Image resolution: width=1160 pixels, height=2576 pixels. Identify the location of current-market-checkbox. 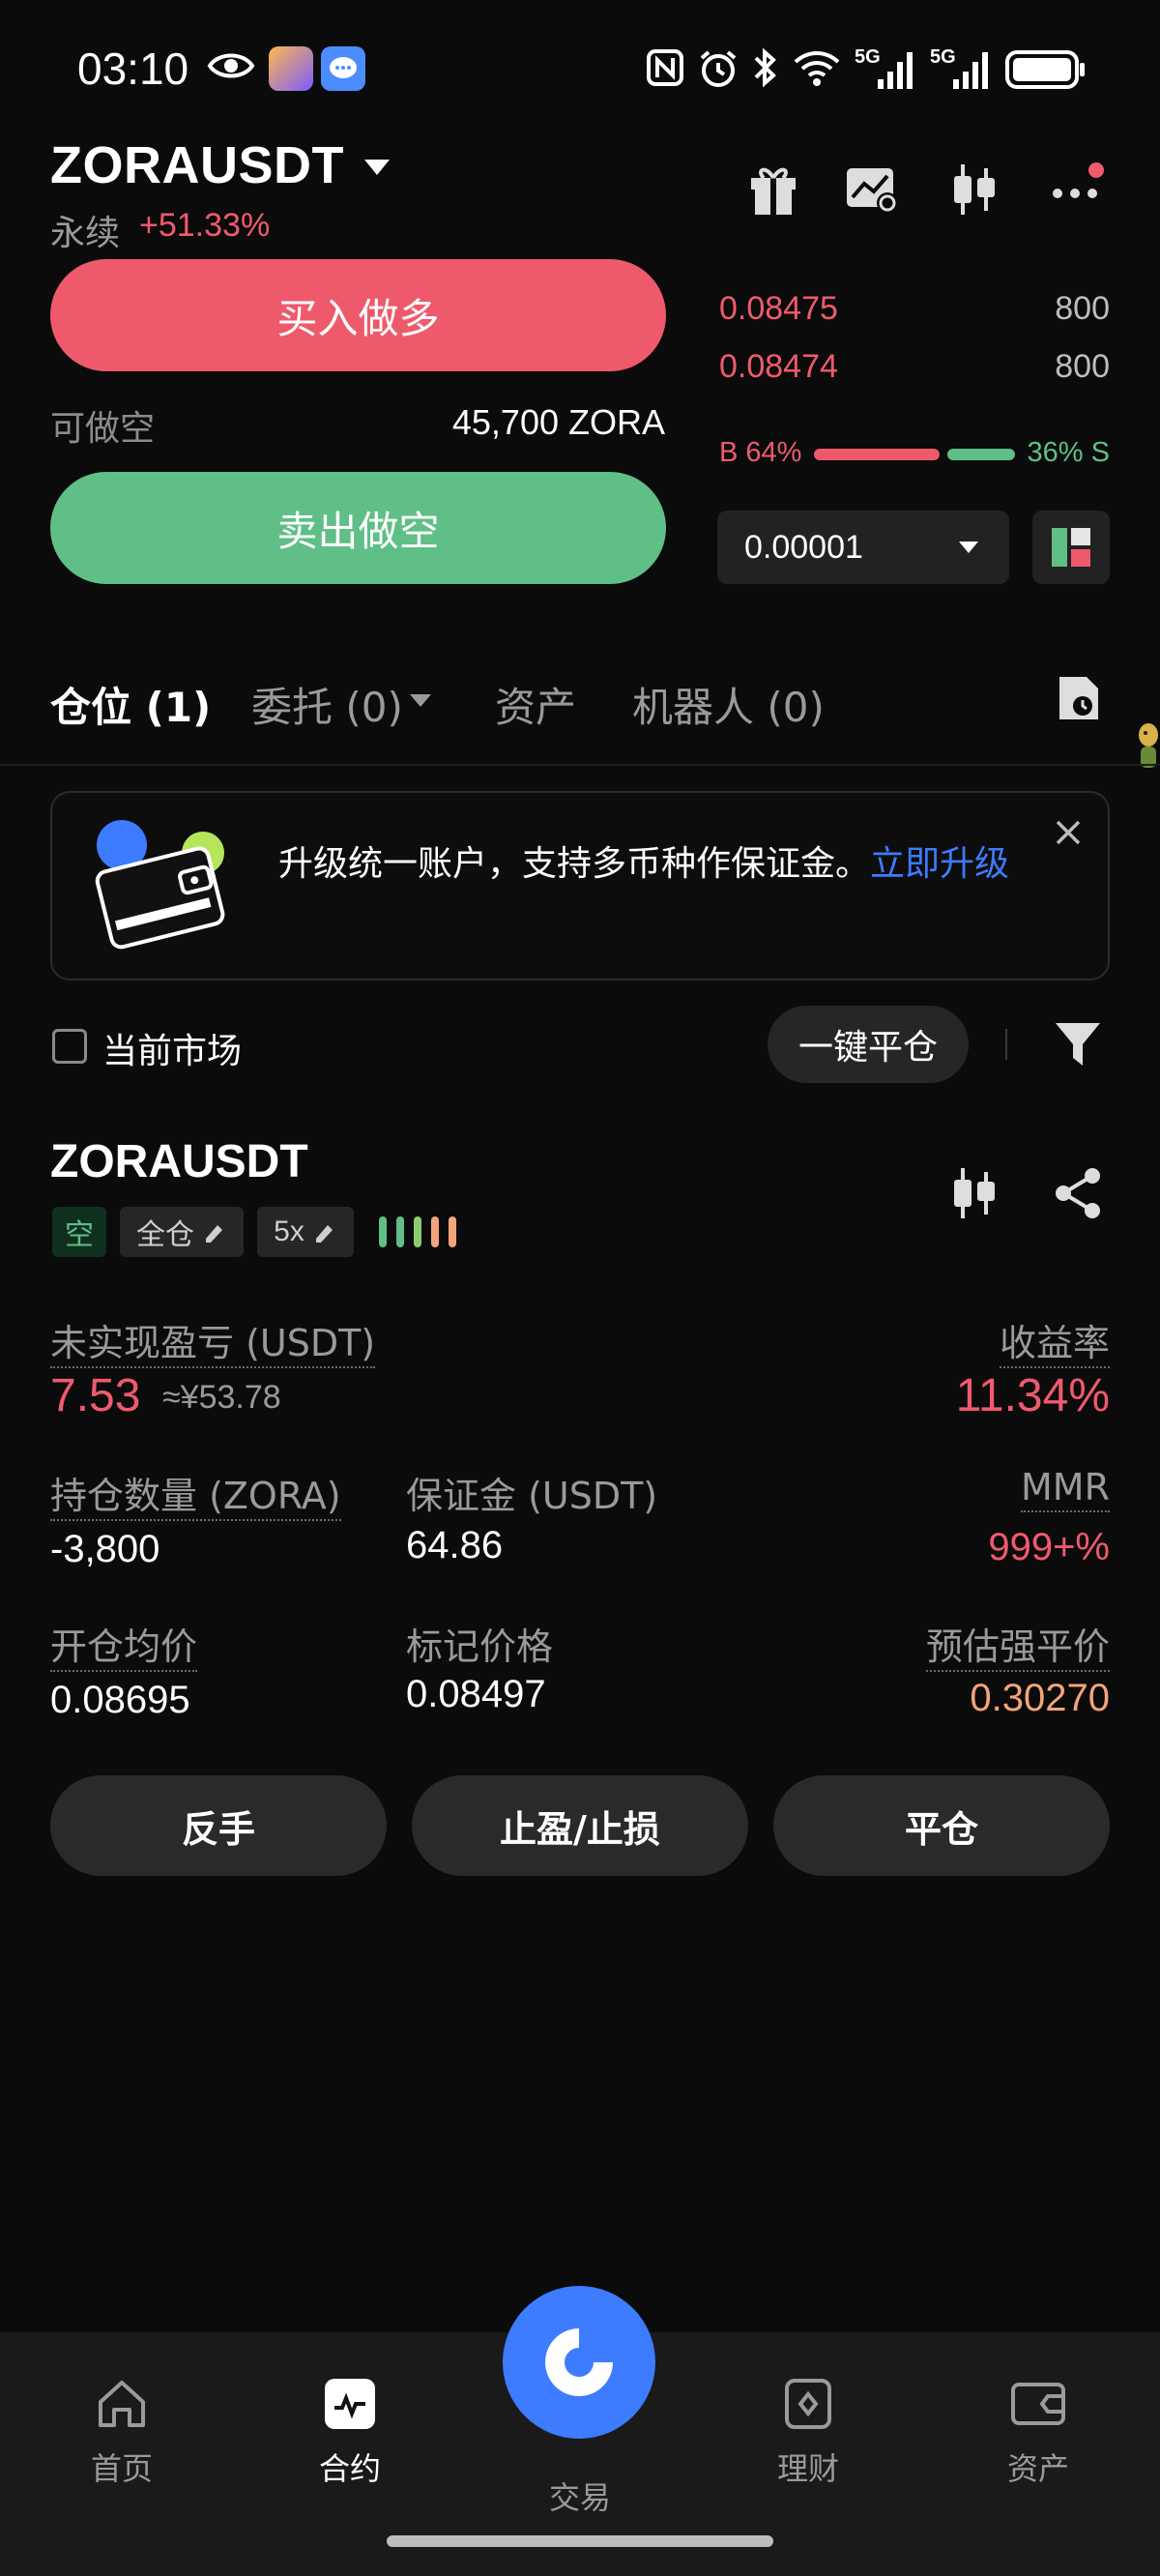
(69, 1046).